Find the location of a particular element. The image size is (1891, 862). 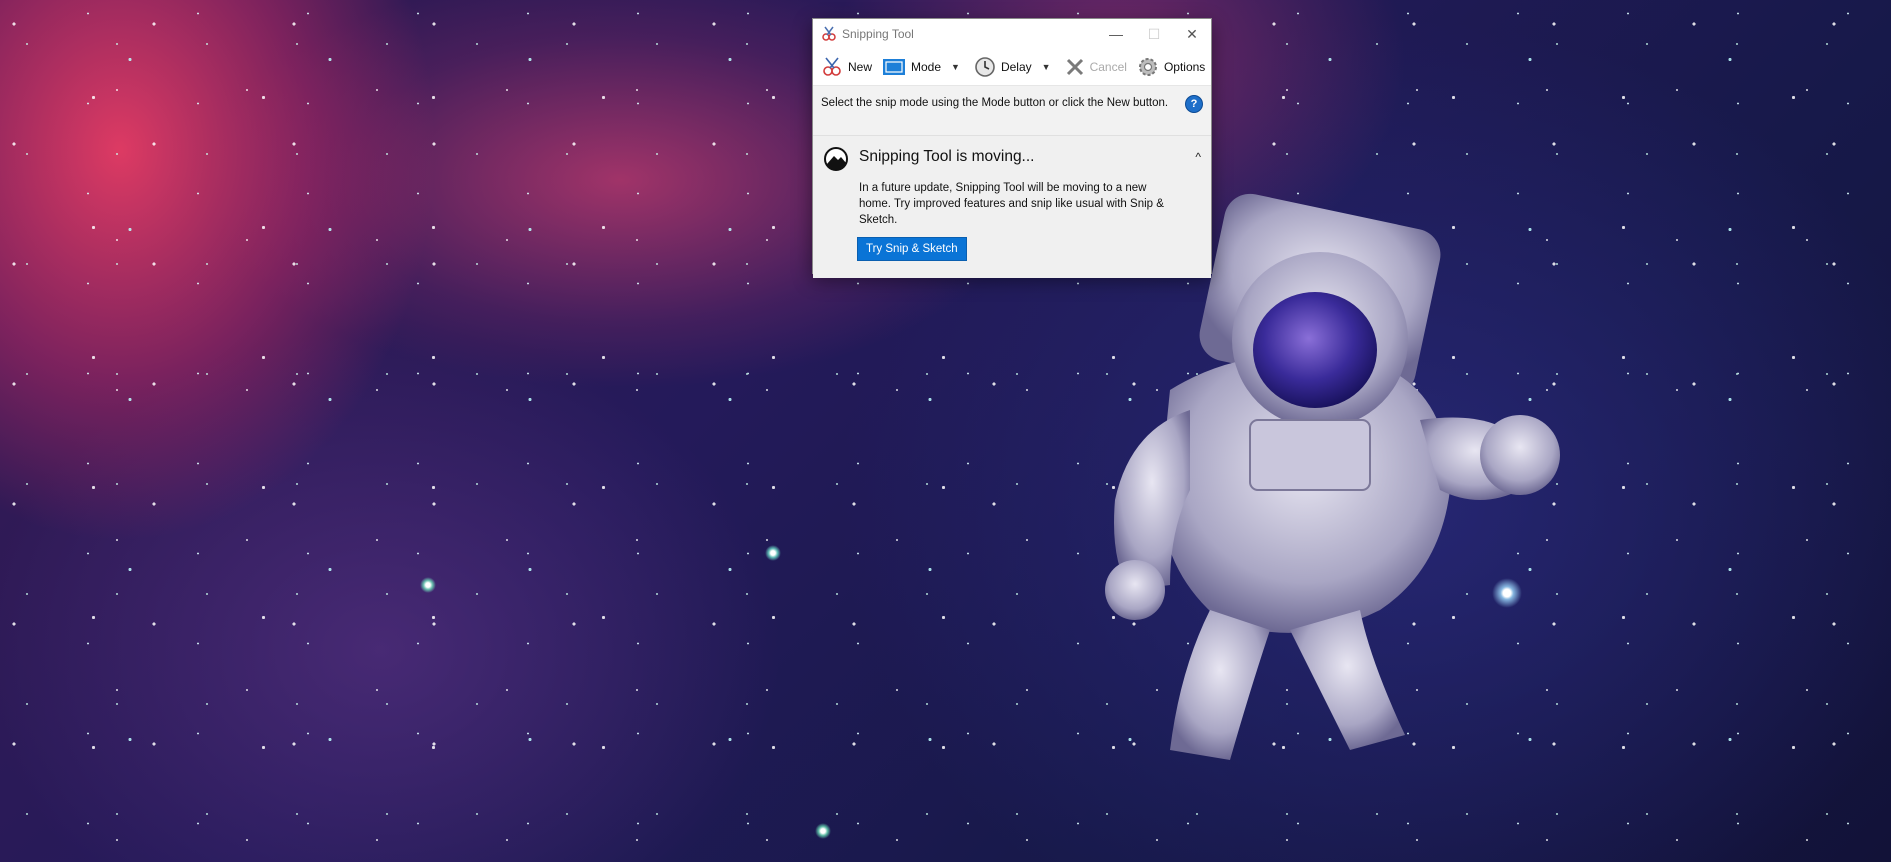

mode-button: Mode ▼ is located at coordinates (923, 67).